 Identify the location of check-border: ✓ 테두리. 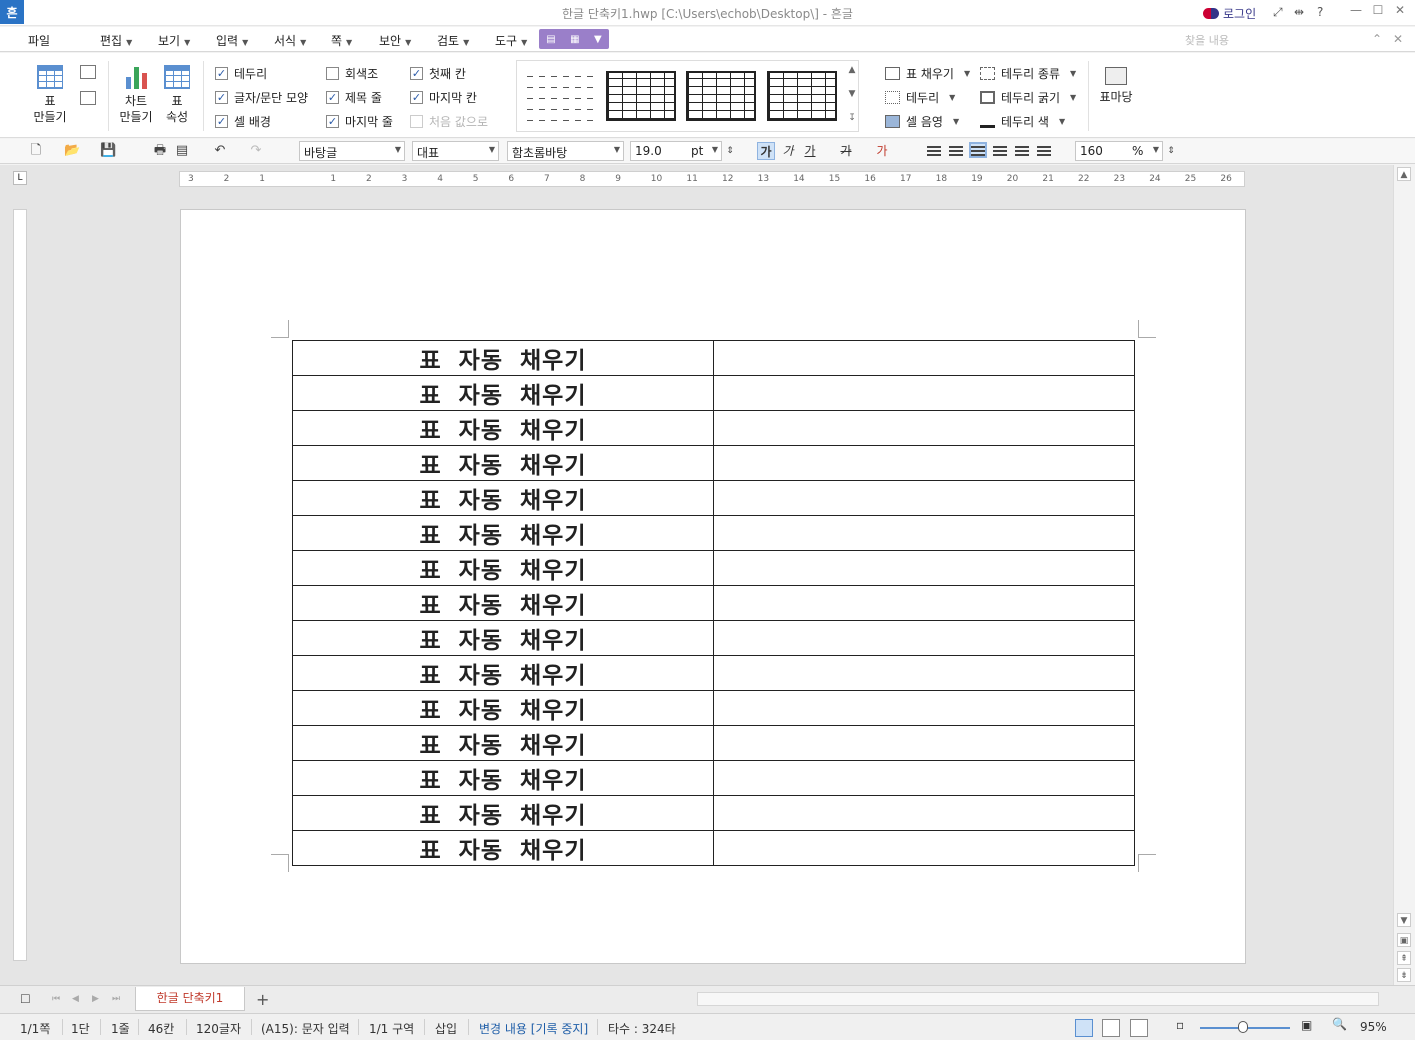
(241, 73).